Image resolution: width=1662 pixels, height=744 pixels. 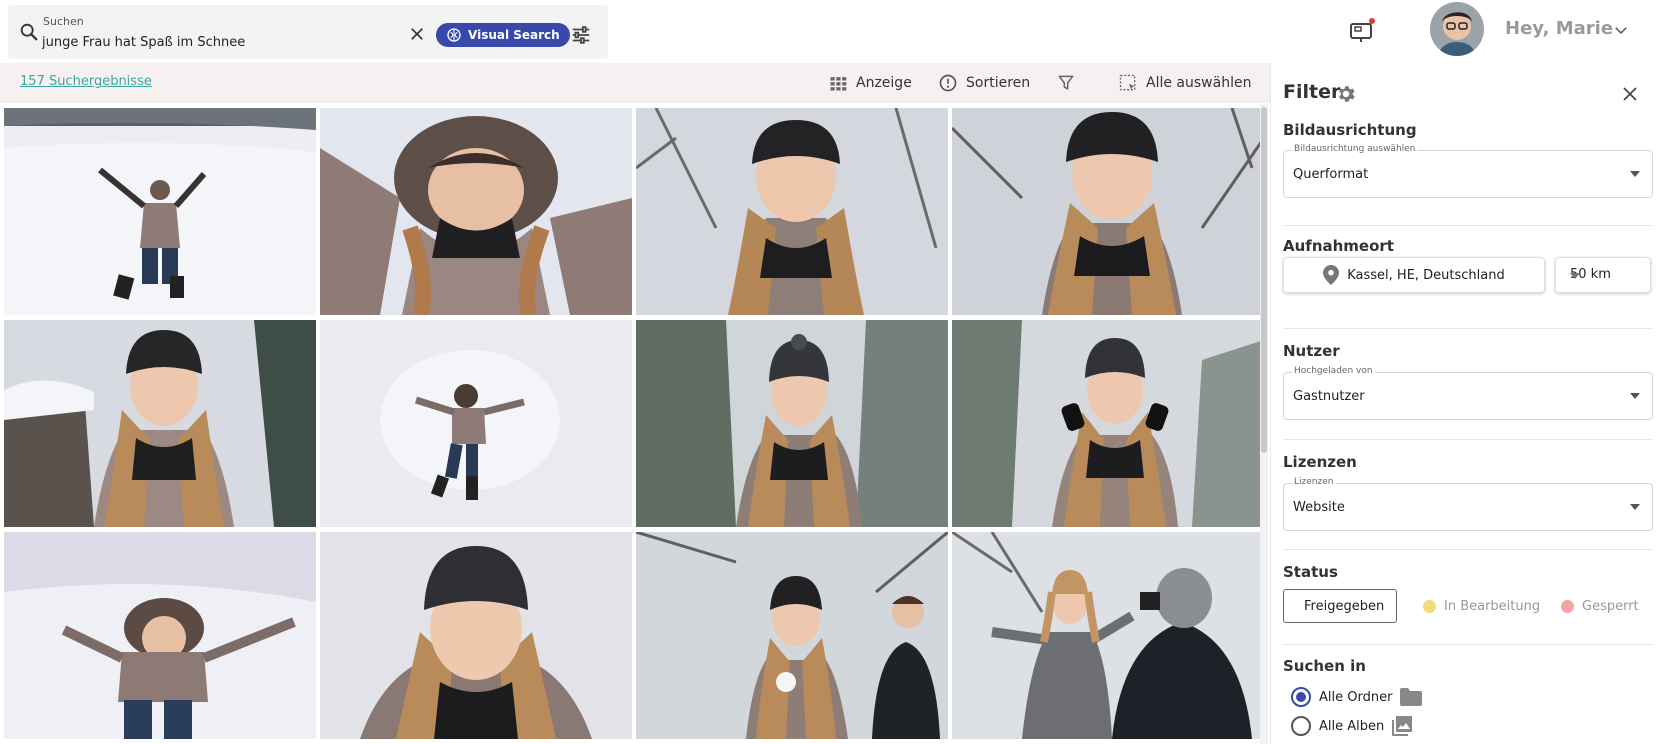 What do you see at coordinates (29, 32) in the screenshot?
I see `search-icon` at bounding box center [29, 32].